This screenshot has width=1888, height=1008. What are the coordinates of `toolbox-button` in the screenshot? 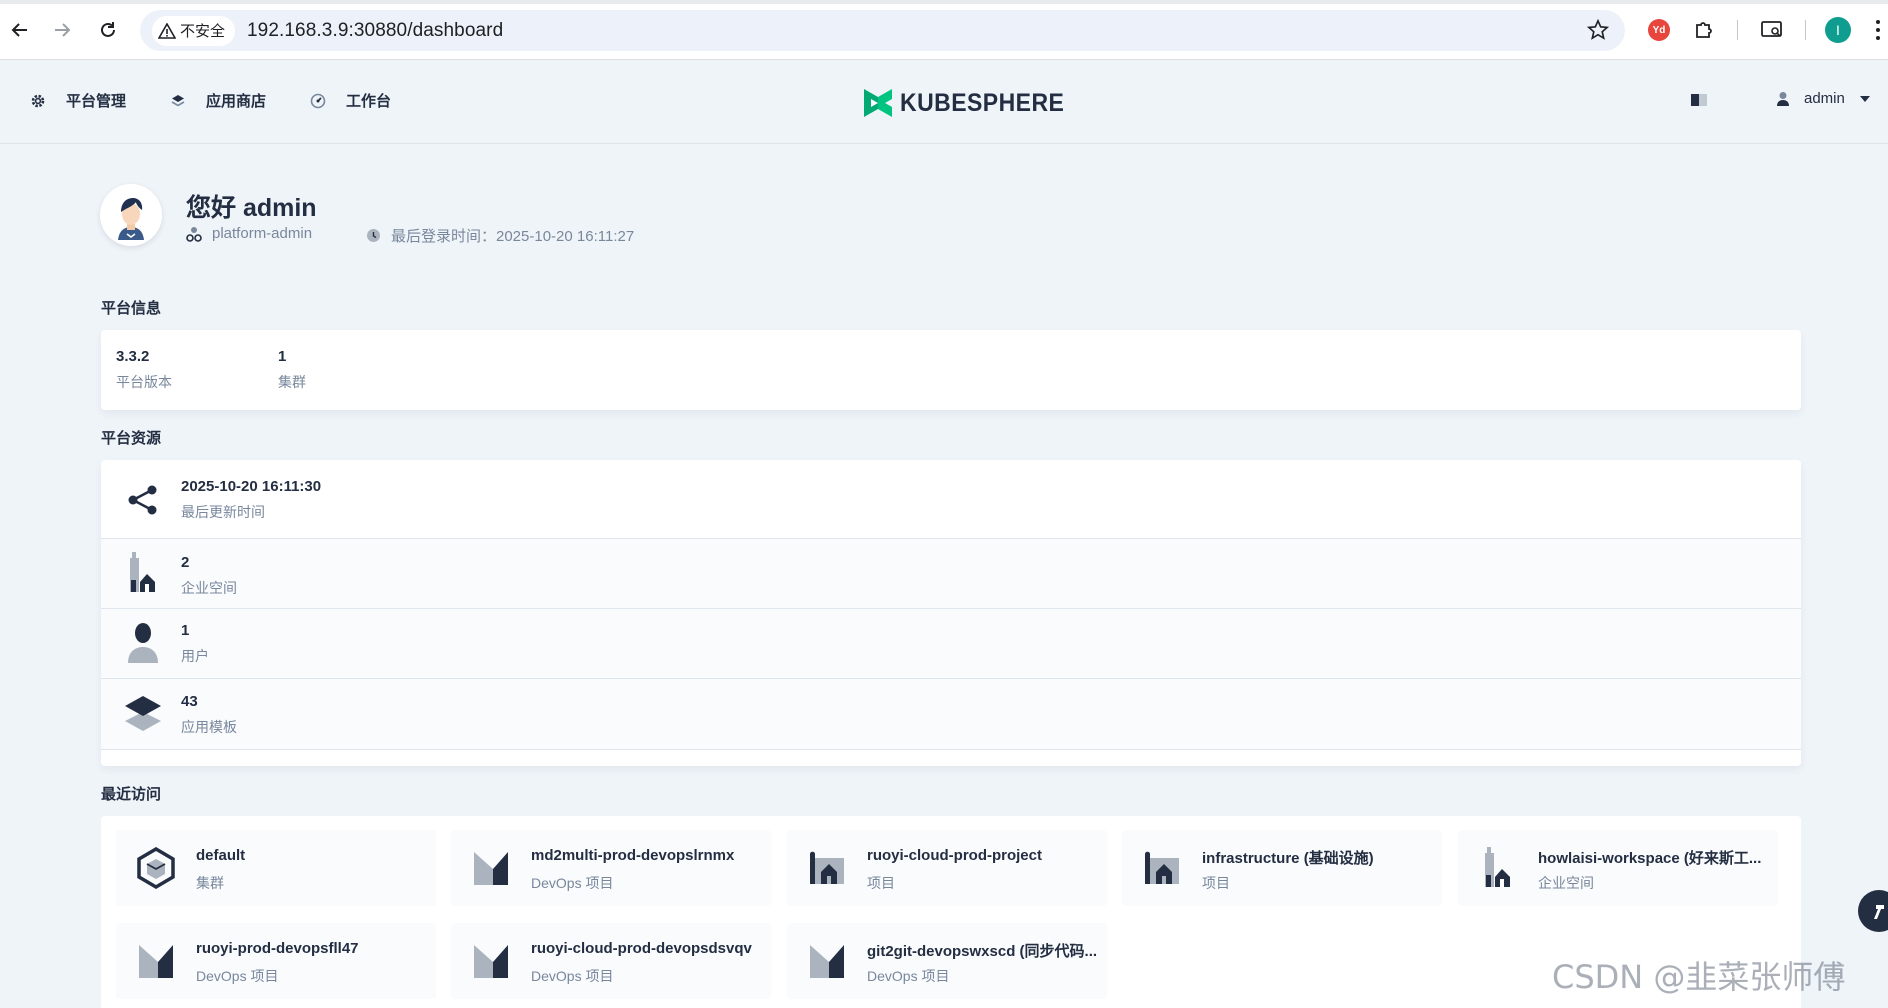 It's located at (1873, 911).